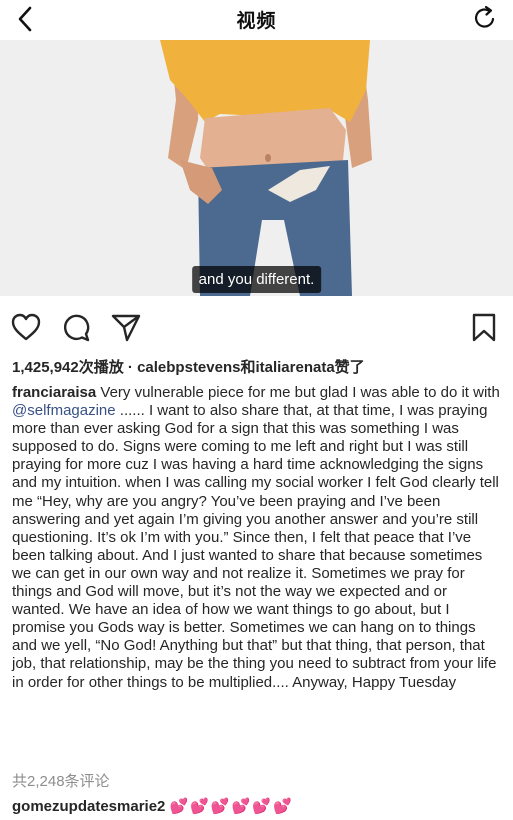 This screenshot has height=820, width=513. What do you see at coordinates (76, 327) in the screenshot?
I see `comment-icon` at bounding box center [76, 327].